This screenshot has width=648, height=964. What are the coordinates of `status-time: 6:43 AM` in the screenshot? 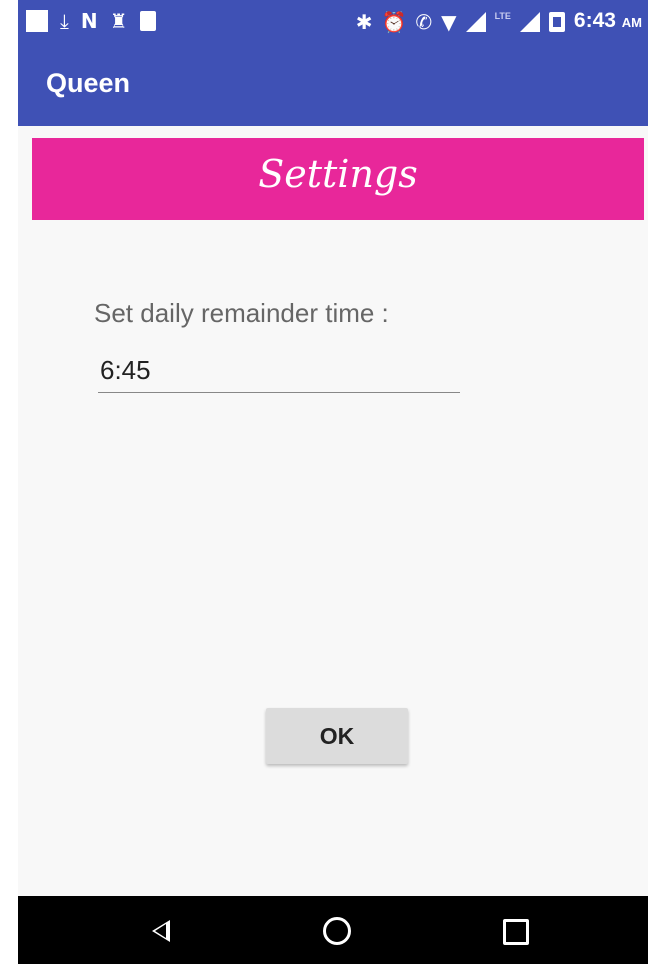 It's located at (607, 20).